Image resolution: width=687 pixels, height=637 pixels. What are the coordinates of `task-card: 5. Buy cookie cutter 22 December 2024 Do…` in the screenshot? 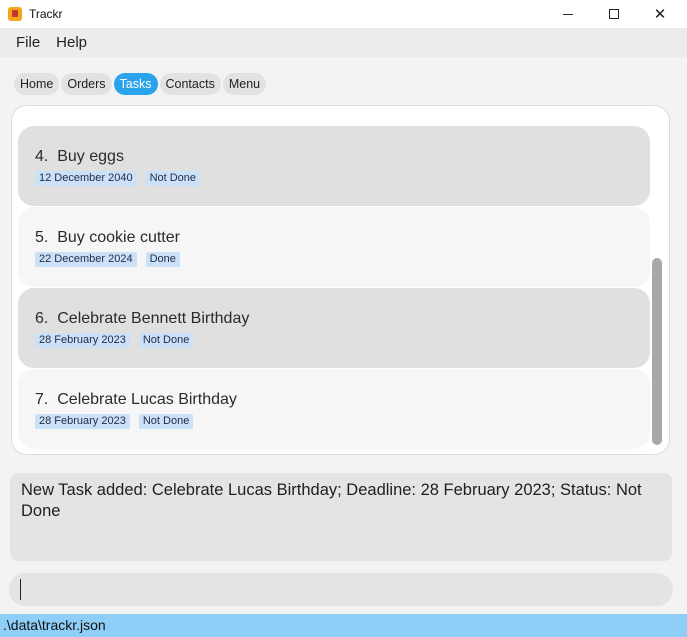 It's located at (334, 247).